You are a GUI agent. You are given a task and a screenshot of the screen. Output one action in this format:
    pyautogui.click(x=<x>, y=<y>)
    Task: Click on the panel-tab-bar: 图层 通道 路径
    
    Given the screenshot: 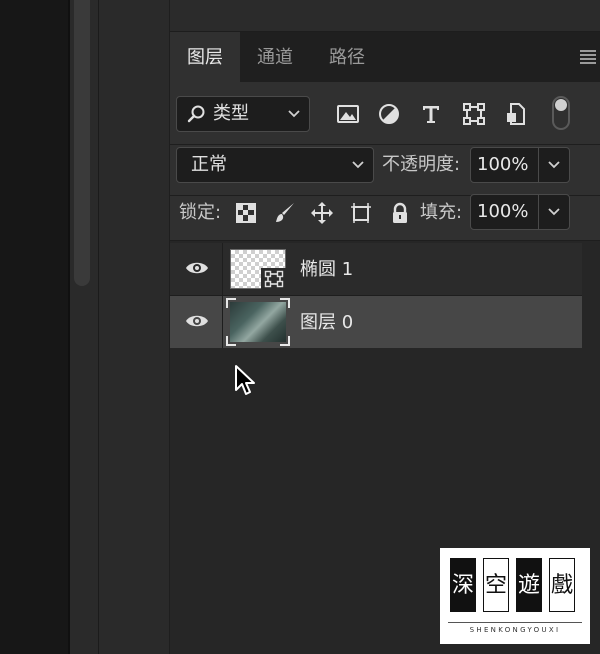 What is the action you would take?
    pyautogui.click(x=385, y=57)
    